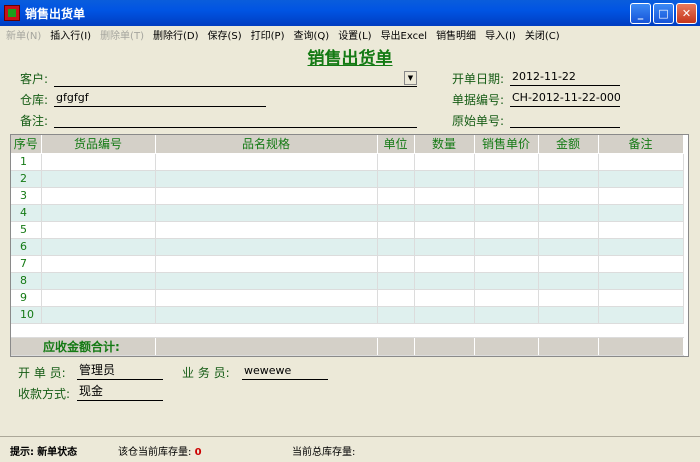 This screenshot has width=700, height=462. What do you see at coordinates (542, 34) in the screenshot?
I see `menu-close: 关闭(C)` at bounding box center [542, 34].